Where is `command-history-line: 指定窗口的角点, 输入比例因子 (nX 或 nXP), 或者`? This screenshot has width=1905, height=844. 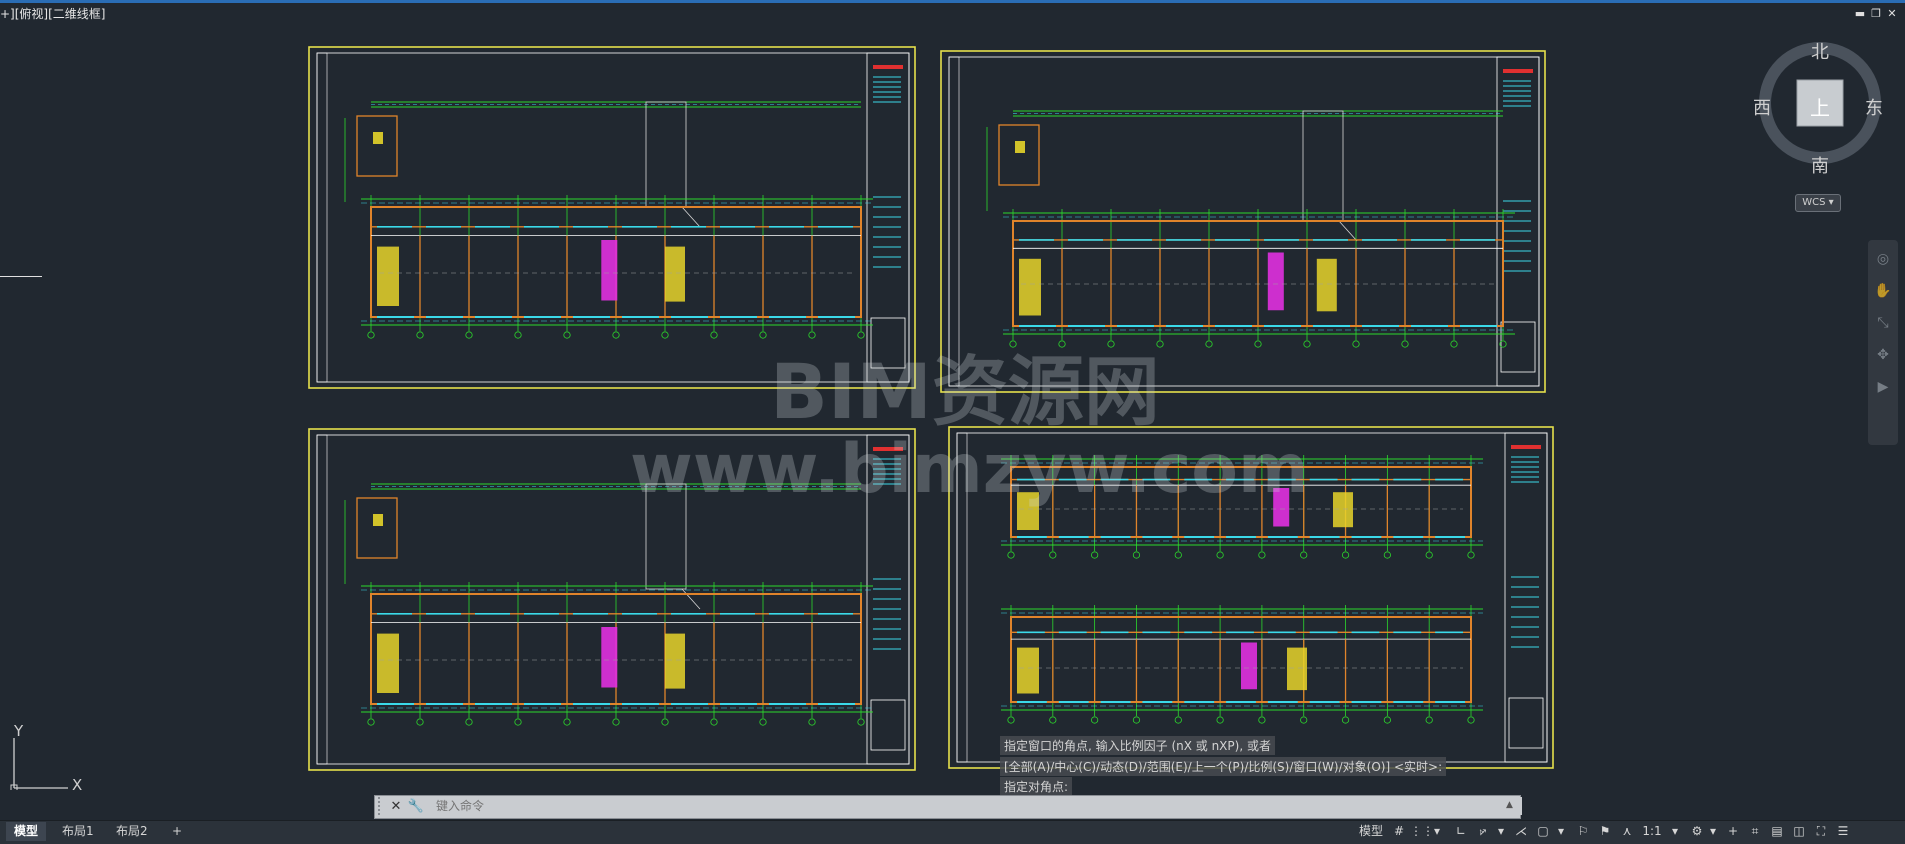
command-history-line: 指定窗口的角点, 输入比例因子 (nX 或 nXP), 或者 is located at coordinates (1137, 745).